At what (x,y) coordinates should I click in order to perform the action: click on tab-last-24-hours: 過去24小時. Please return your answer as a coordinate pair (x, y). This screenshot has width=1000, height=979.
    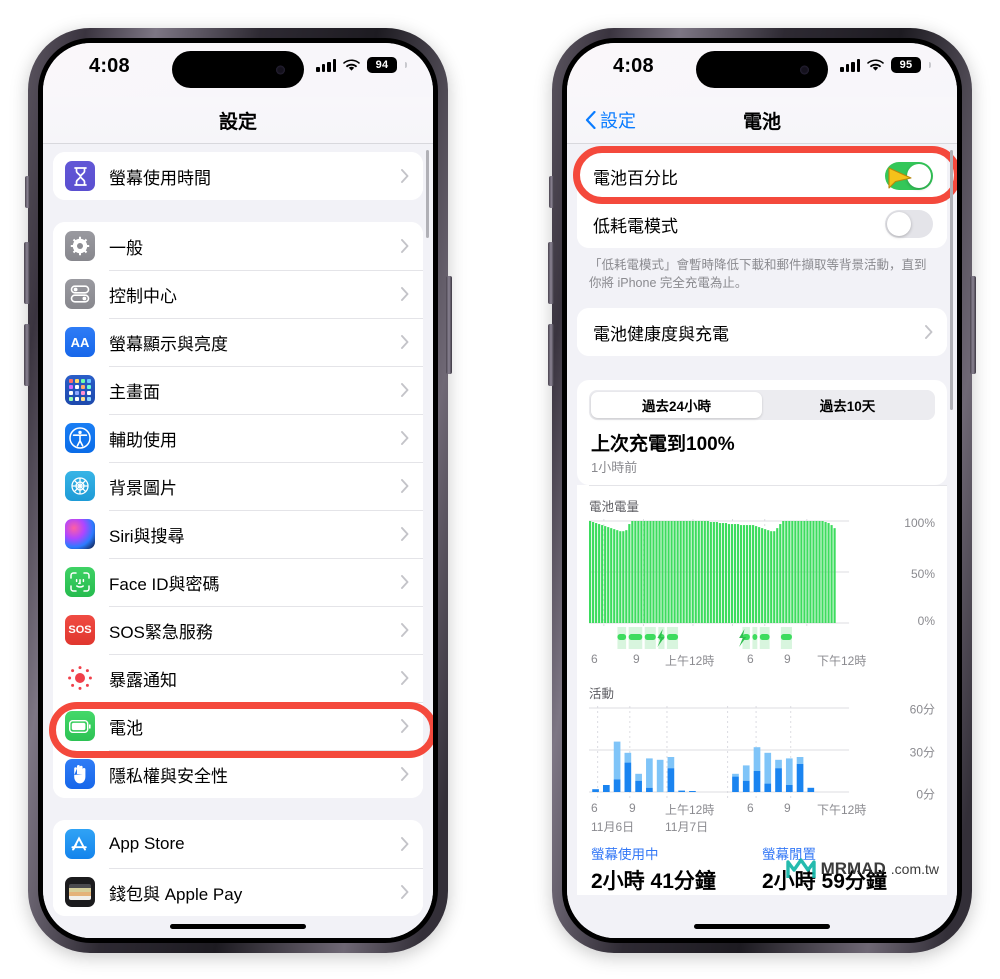
    Looking at the image, I should click on (676, 405).